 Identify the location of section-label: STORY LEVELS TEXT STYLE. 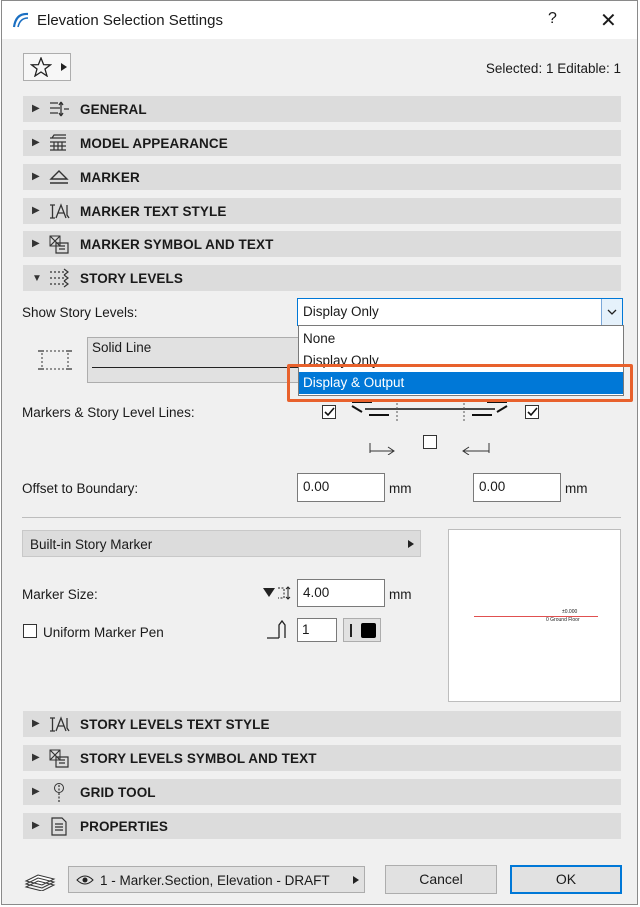
(175, 724).